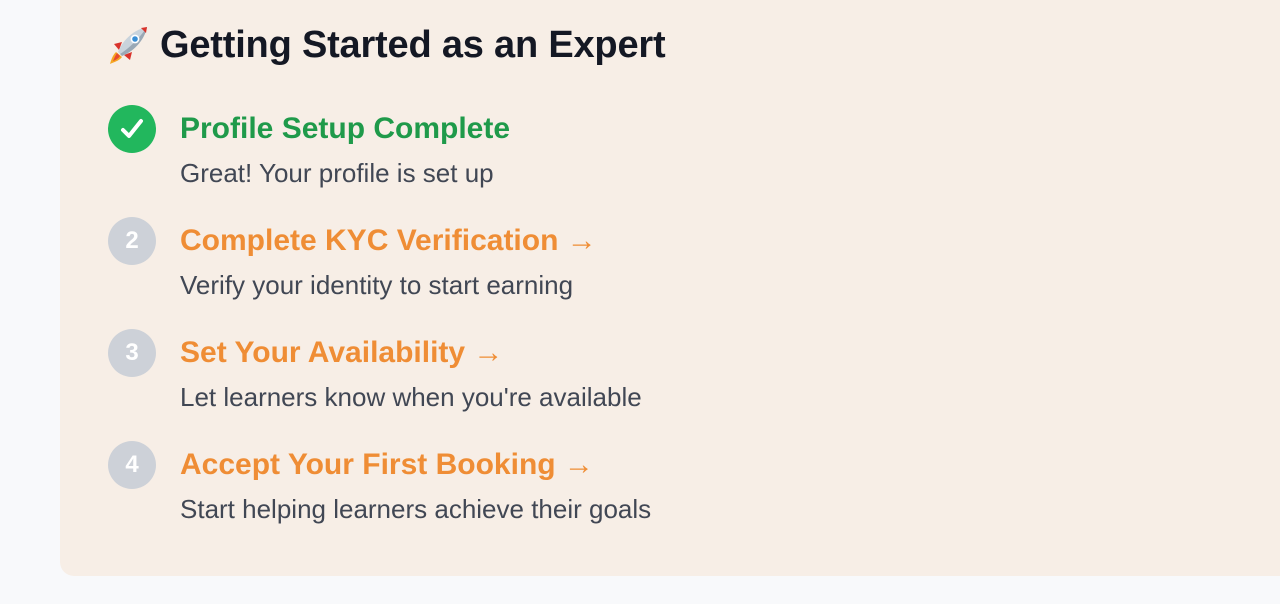 The image size is (1280, 604). I want to click on step-number-badge: 4, so click(132, 465).